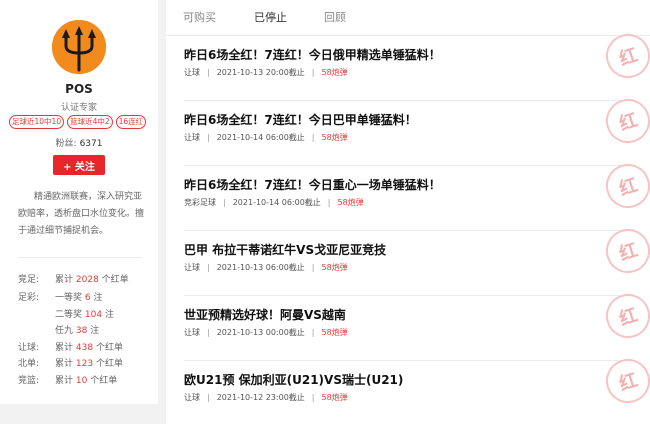  I want to click on stat-value: 累计 438 个红单, so click(89, 346).